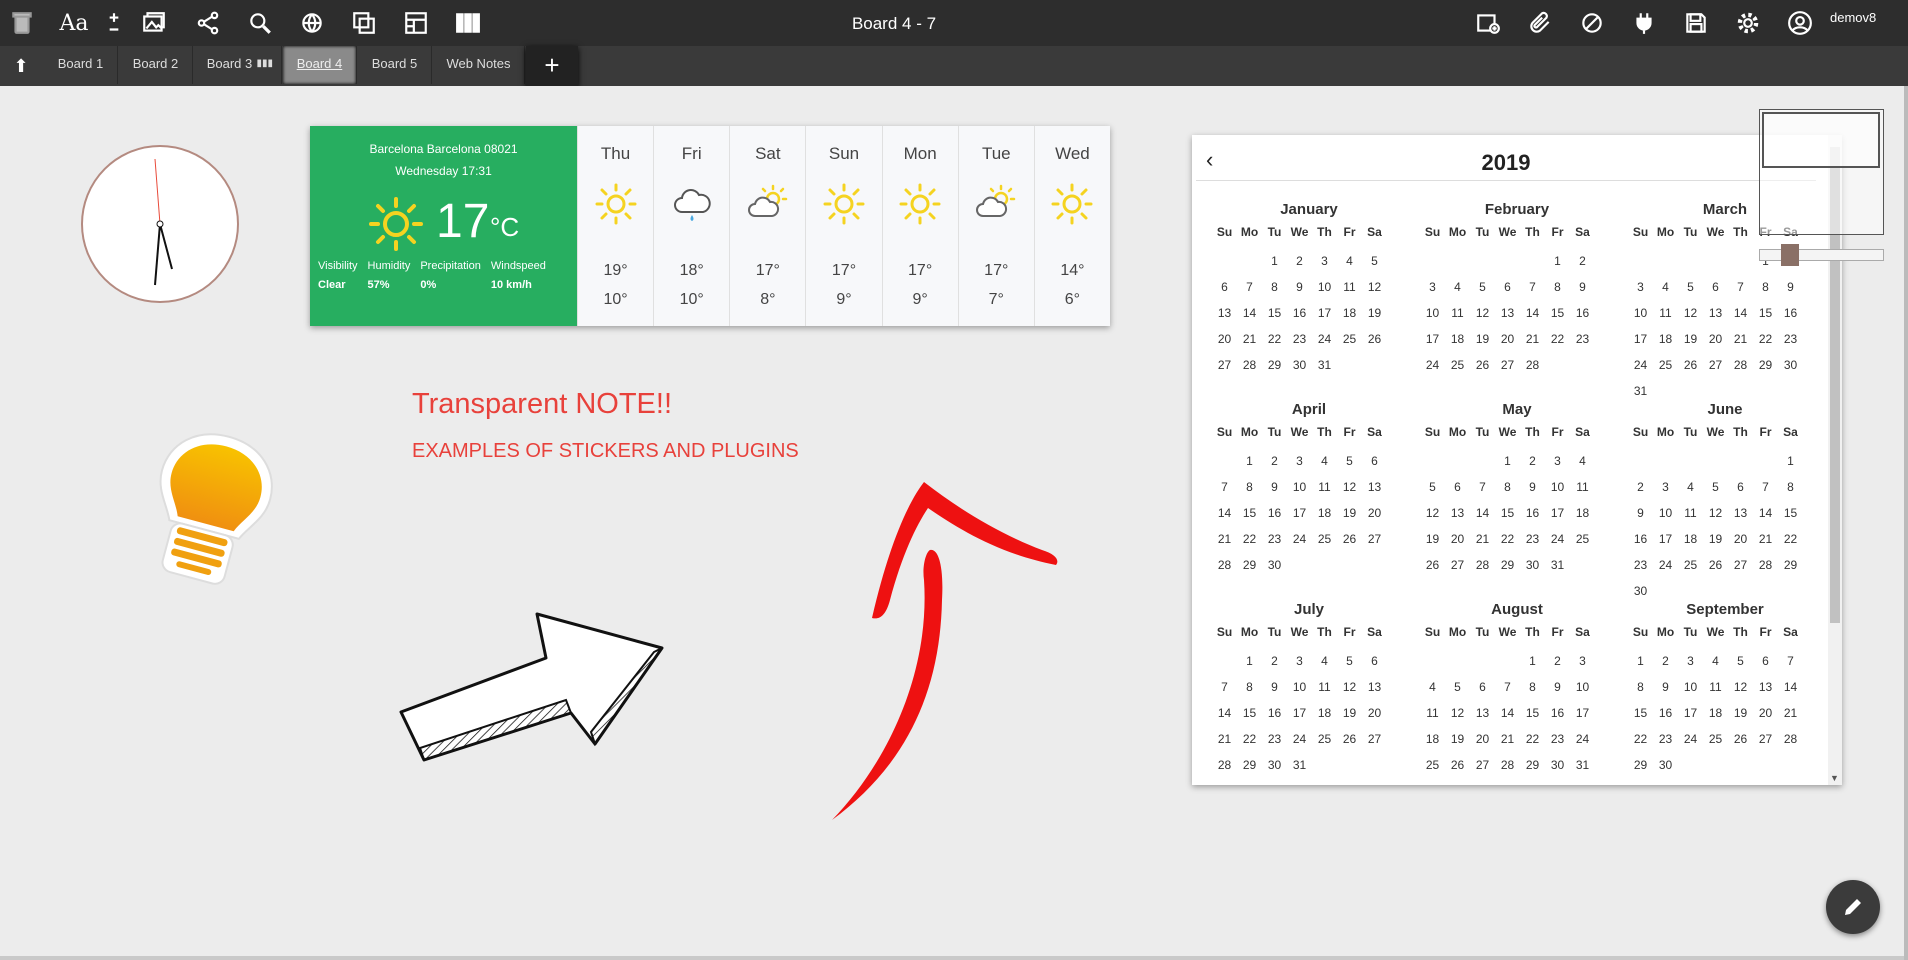 This screenshot has width=1908, height=960. What do you see at coordinates (1249, 565) in the screenshot?
I see `calendar-day: 29` at bounding box center [1249, 565].